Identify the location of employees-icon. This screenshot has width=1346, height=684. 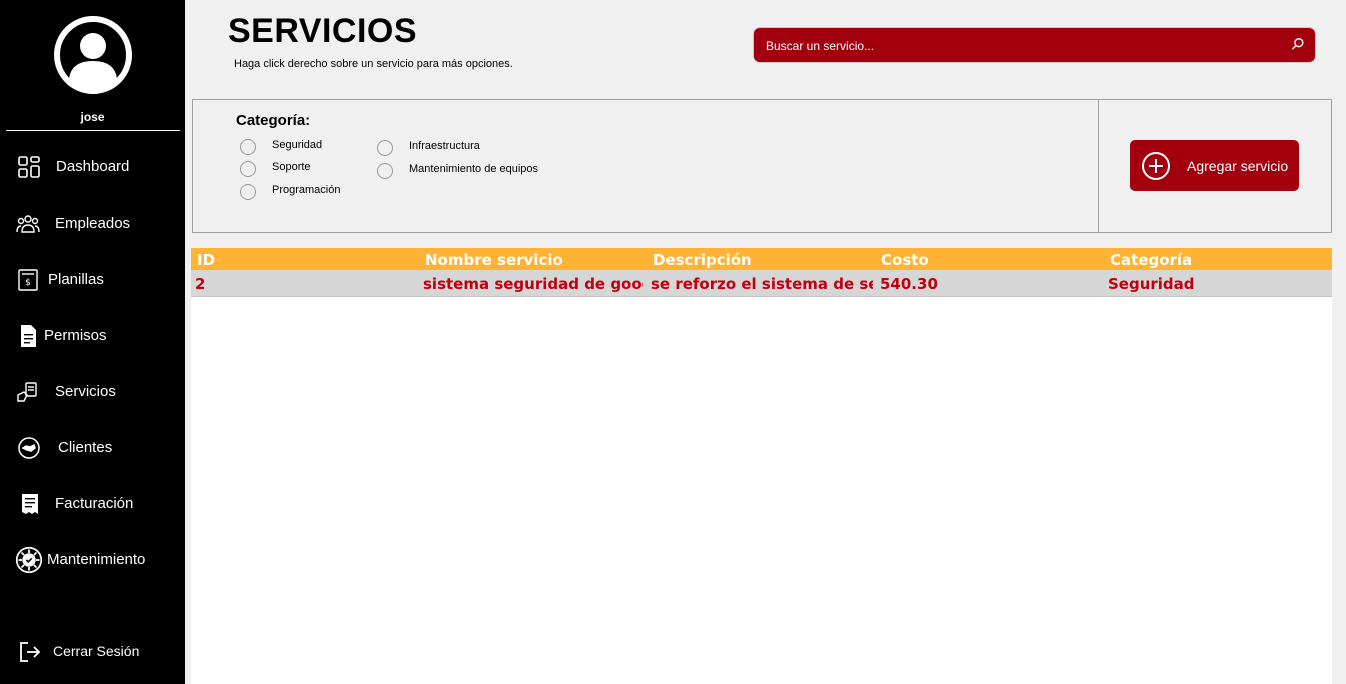
(28, 224).